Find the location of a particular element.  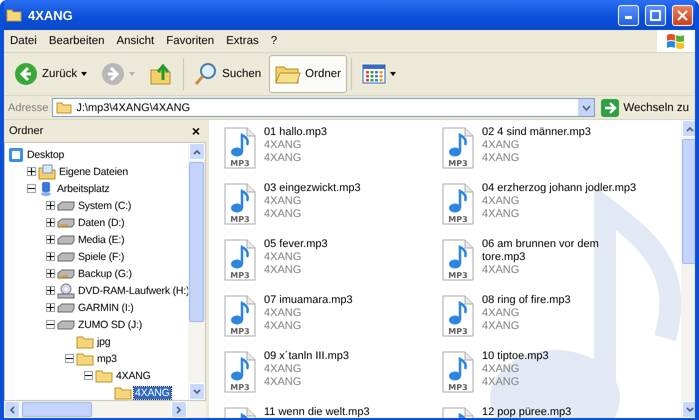

file-name: 02 4 sind männer.mp3 is located at coordinates (536, 132).